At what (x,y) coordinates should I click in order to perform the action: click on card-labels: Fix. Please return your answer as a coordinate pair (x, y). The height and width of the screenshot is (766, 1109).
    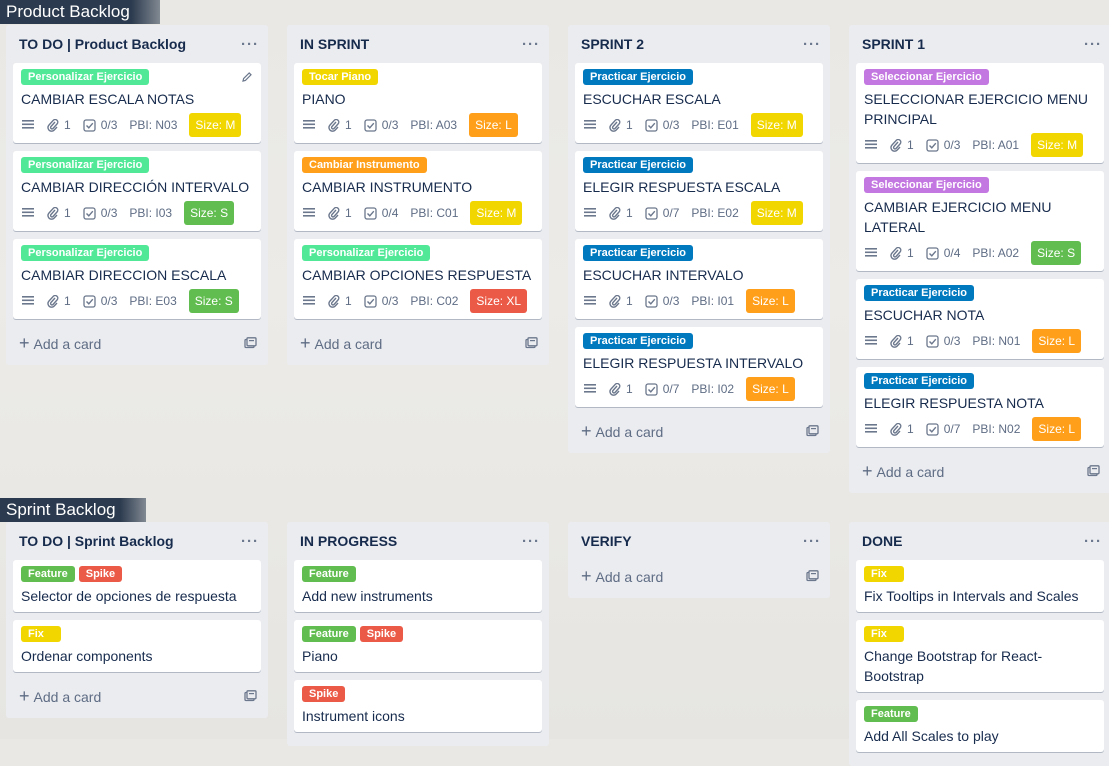
    Looking at the image, I should click on (137, 634).